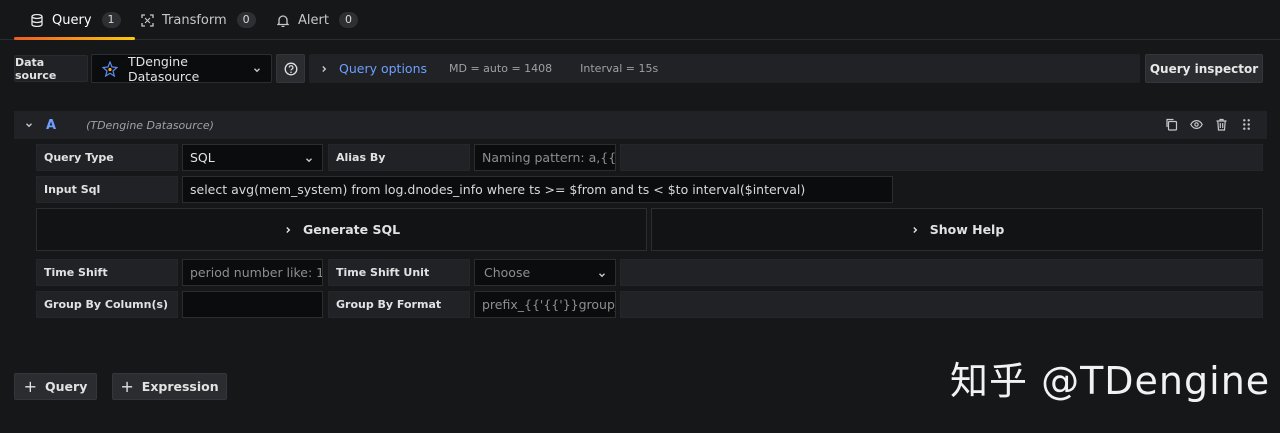  What do you see at coordinates (150, 125) in the screenshot?
I see `query-datasource-name: (TDengine Datasource)` at bounding box center [150, 125].